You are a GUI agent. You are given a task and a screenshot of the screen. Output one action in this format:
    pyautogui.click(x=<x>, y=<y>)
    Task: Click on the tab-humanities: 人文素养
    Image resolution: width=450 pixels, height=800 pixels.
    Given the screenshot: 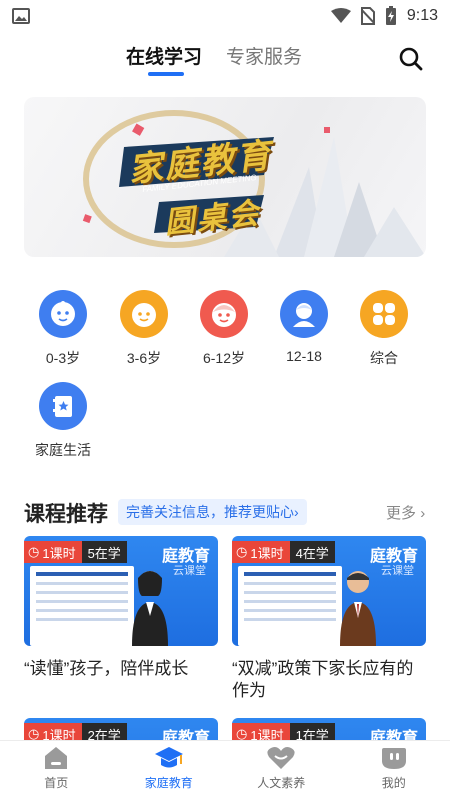 What is the action you would take?
    pyautogui.click(x=281, y=770)
    